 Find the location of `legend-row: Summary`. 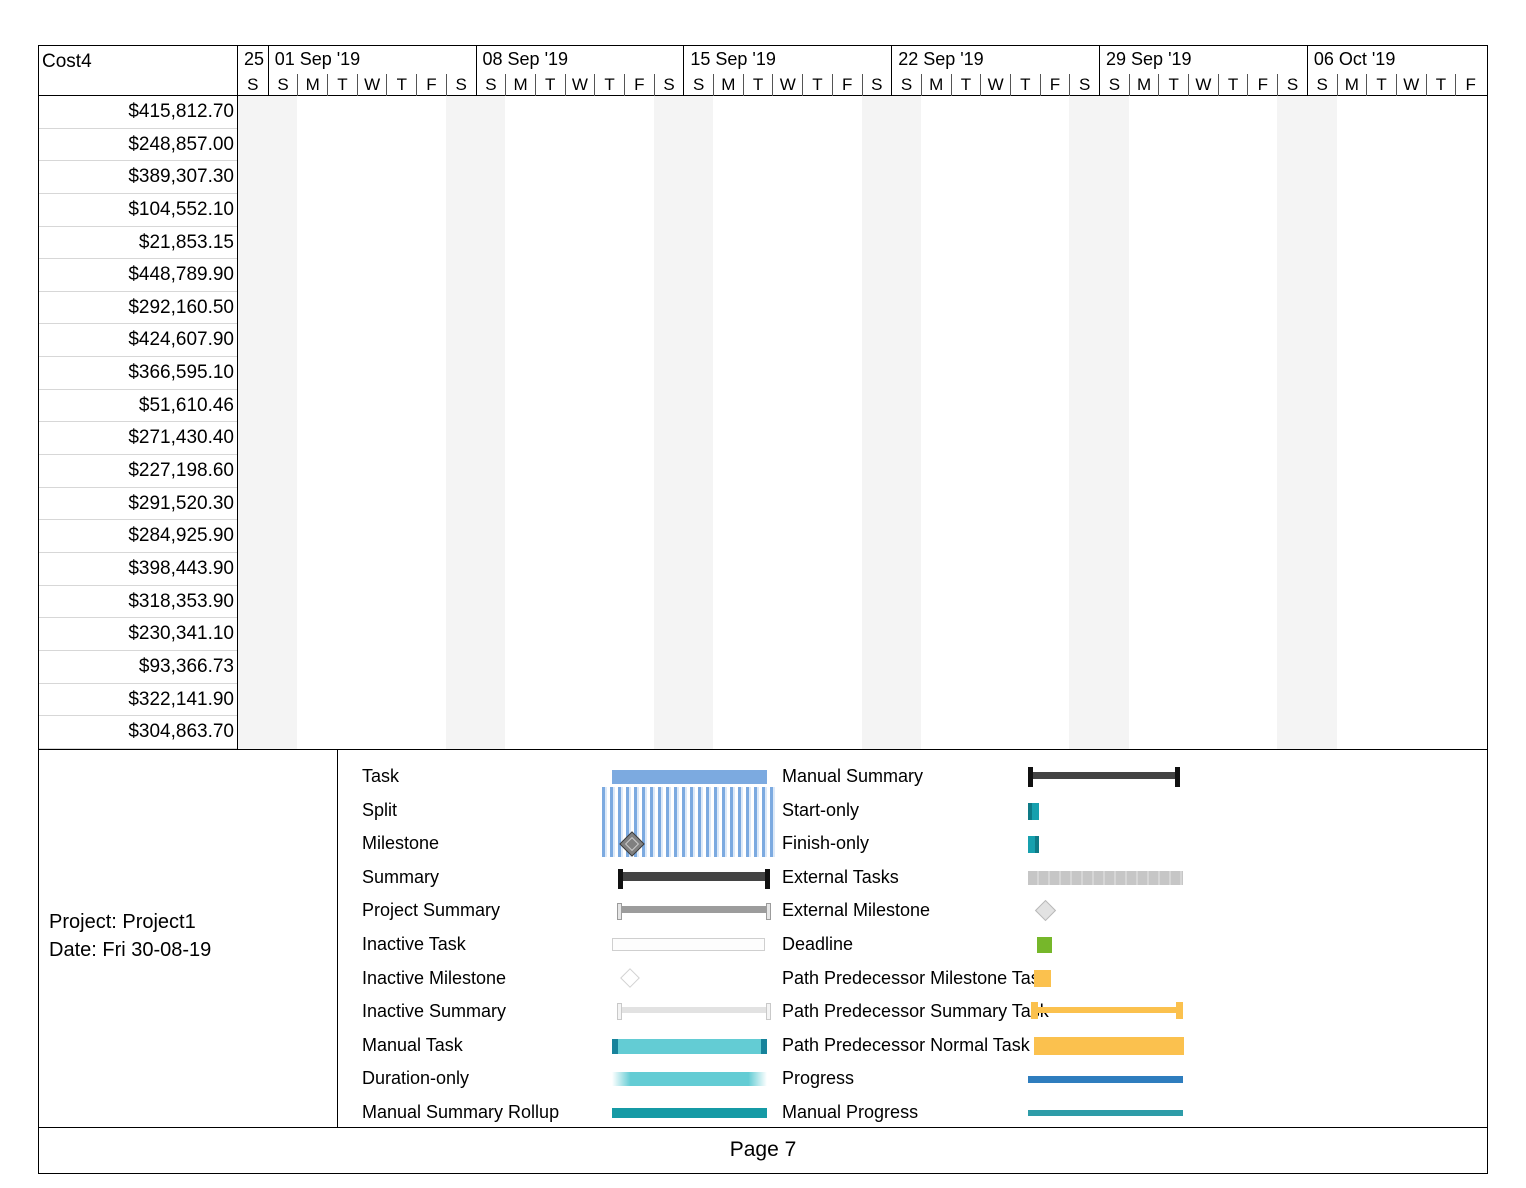

legend-row: Summary is located at coordinates (566, 878).